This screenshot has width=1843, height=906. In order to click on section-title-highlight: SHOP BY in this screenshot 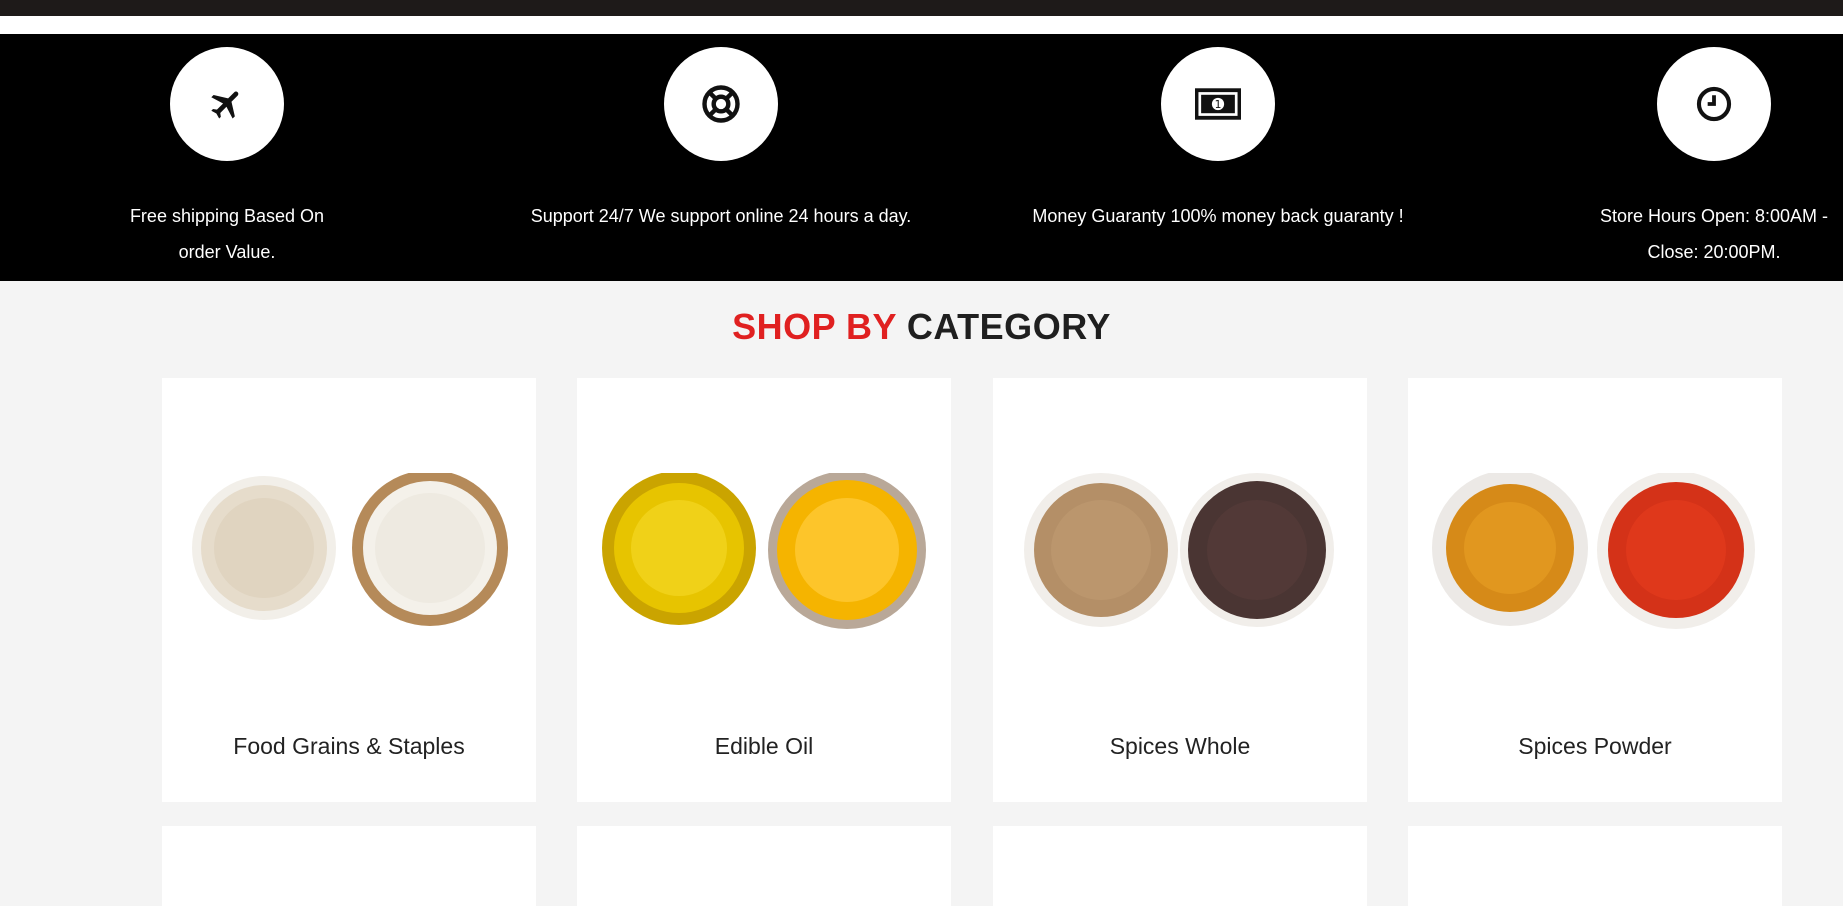, I will do `click(814, 326)`.